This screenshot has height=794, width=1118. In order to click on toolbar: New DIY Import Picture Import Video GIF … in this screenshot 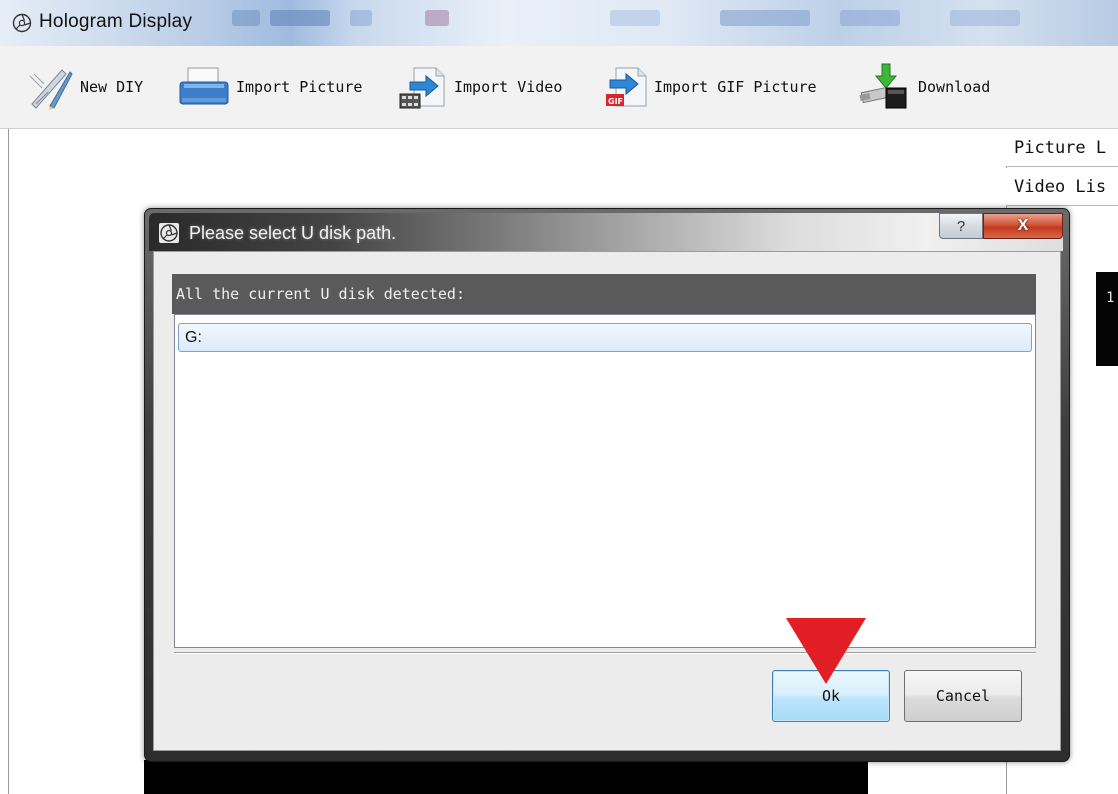, I will do `click(559, 87)`.